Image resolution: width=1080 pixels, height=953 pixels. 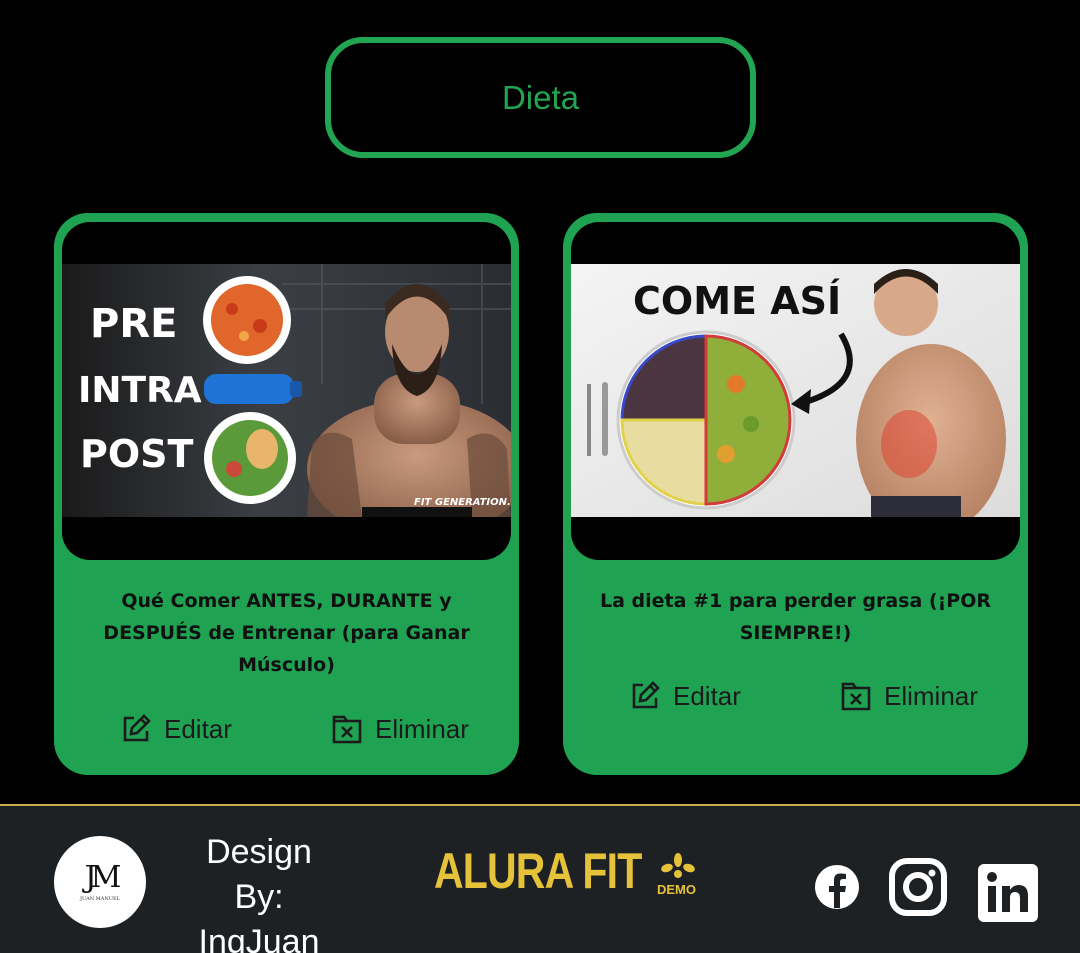 I want to click on category-label: Dieta, so click(x=540, y=97).